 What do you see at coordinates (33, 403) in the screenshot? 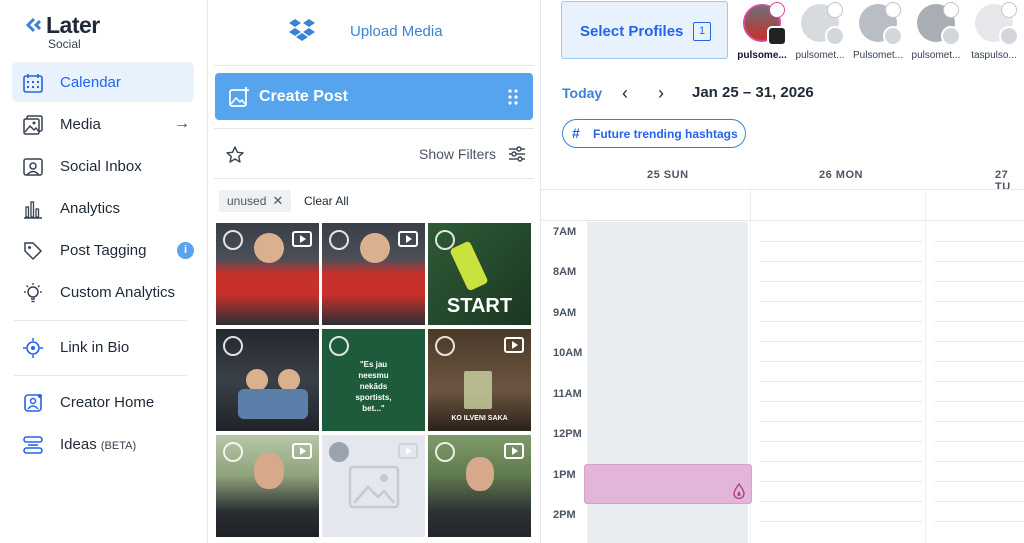
I see `creator-home-icon` at bounding box center [33, 403].